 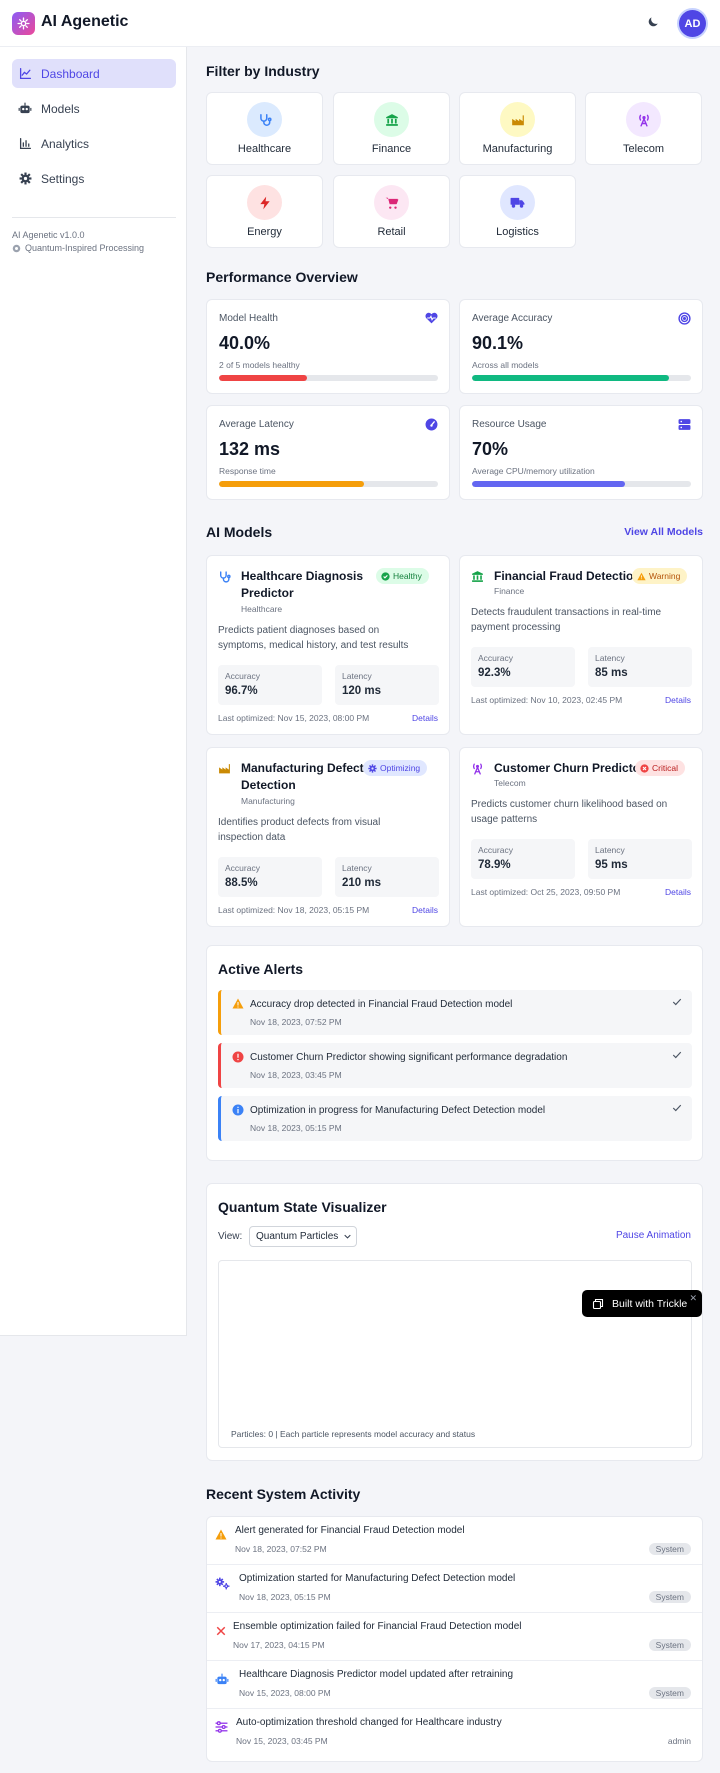 What do you see at coordinates (653, 1235) in the screenshot?
I see `pause-animation-button: Pause Animation` at bounding box center [653, 1235].